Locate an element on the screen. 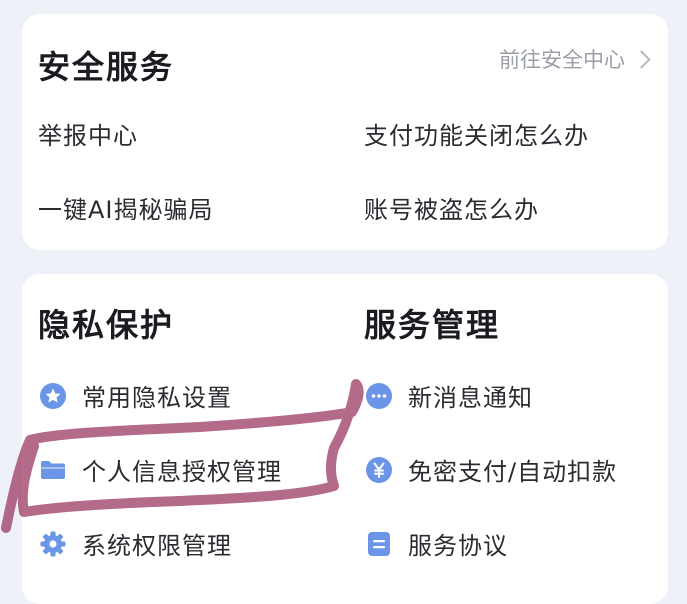 Image resolution: width=687 pixels, height=604 pixels. gear-icon is located at coordinates (53, 544).